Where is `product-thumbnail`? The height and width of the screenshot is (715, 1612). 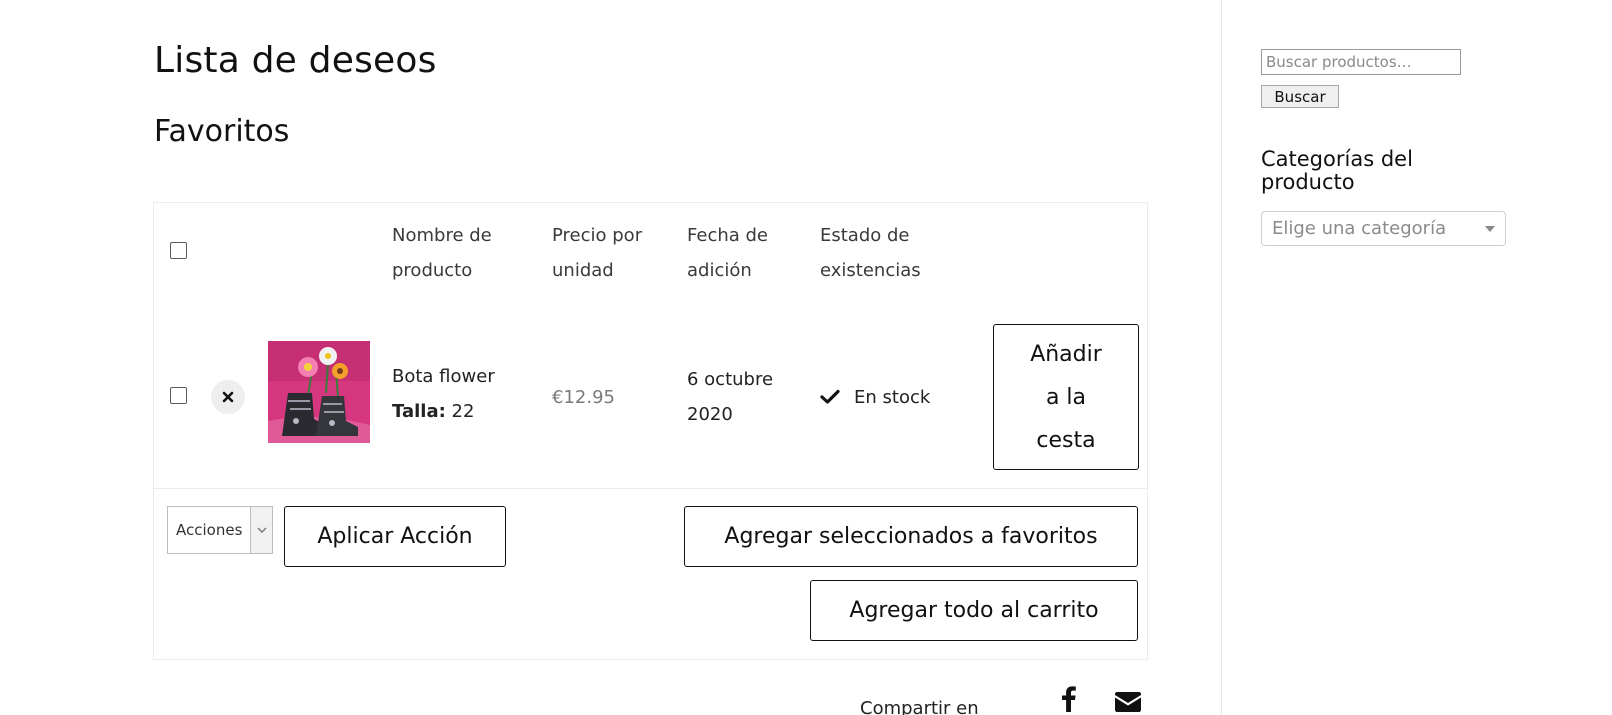
product-thumbnail is located at coordinates (319, 392).